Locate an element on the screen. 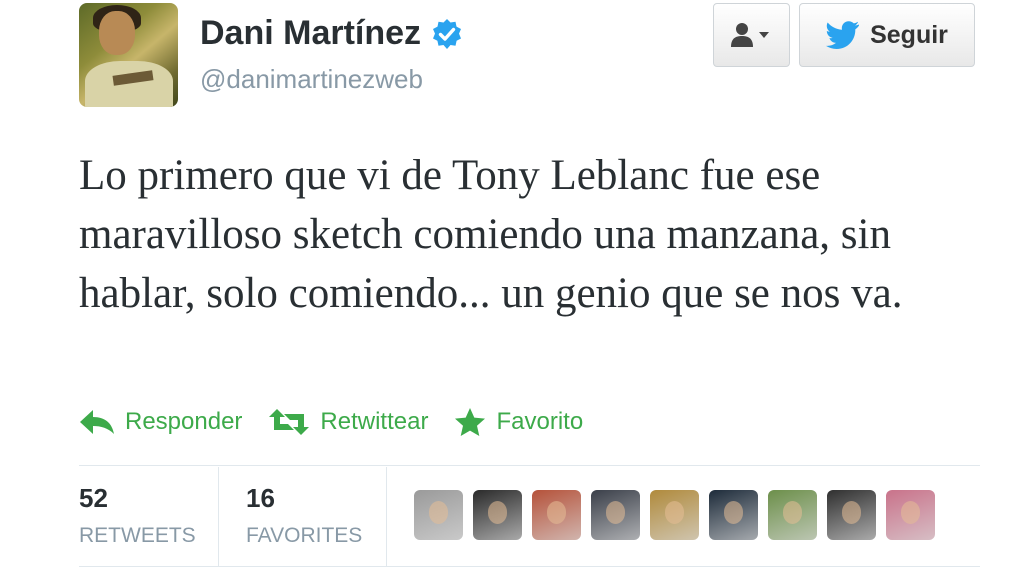 This screenshot has height=576, width=1024. user-dropdown-icon is located at coordinates (749, 35).